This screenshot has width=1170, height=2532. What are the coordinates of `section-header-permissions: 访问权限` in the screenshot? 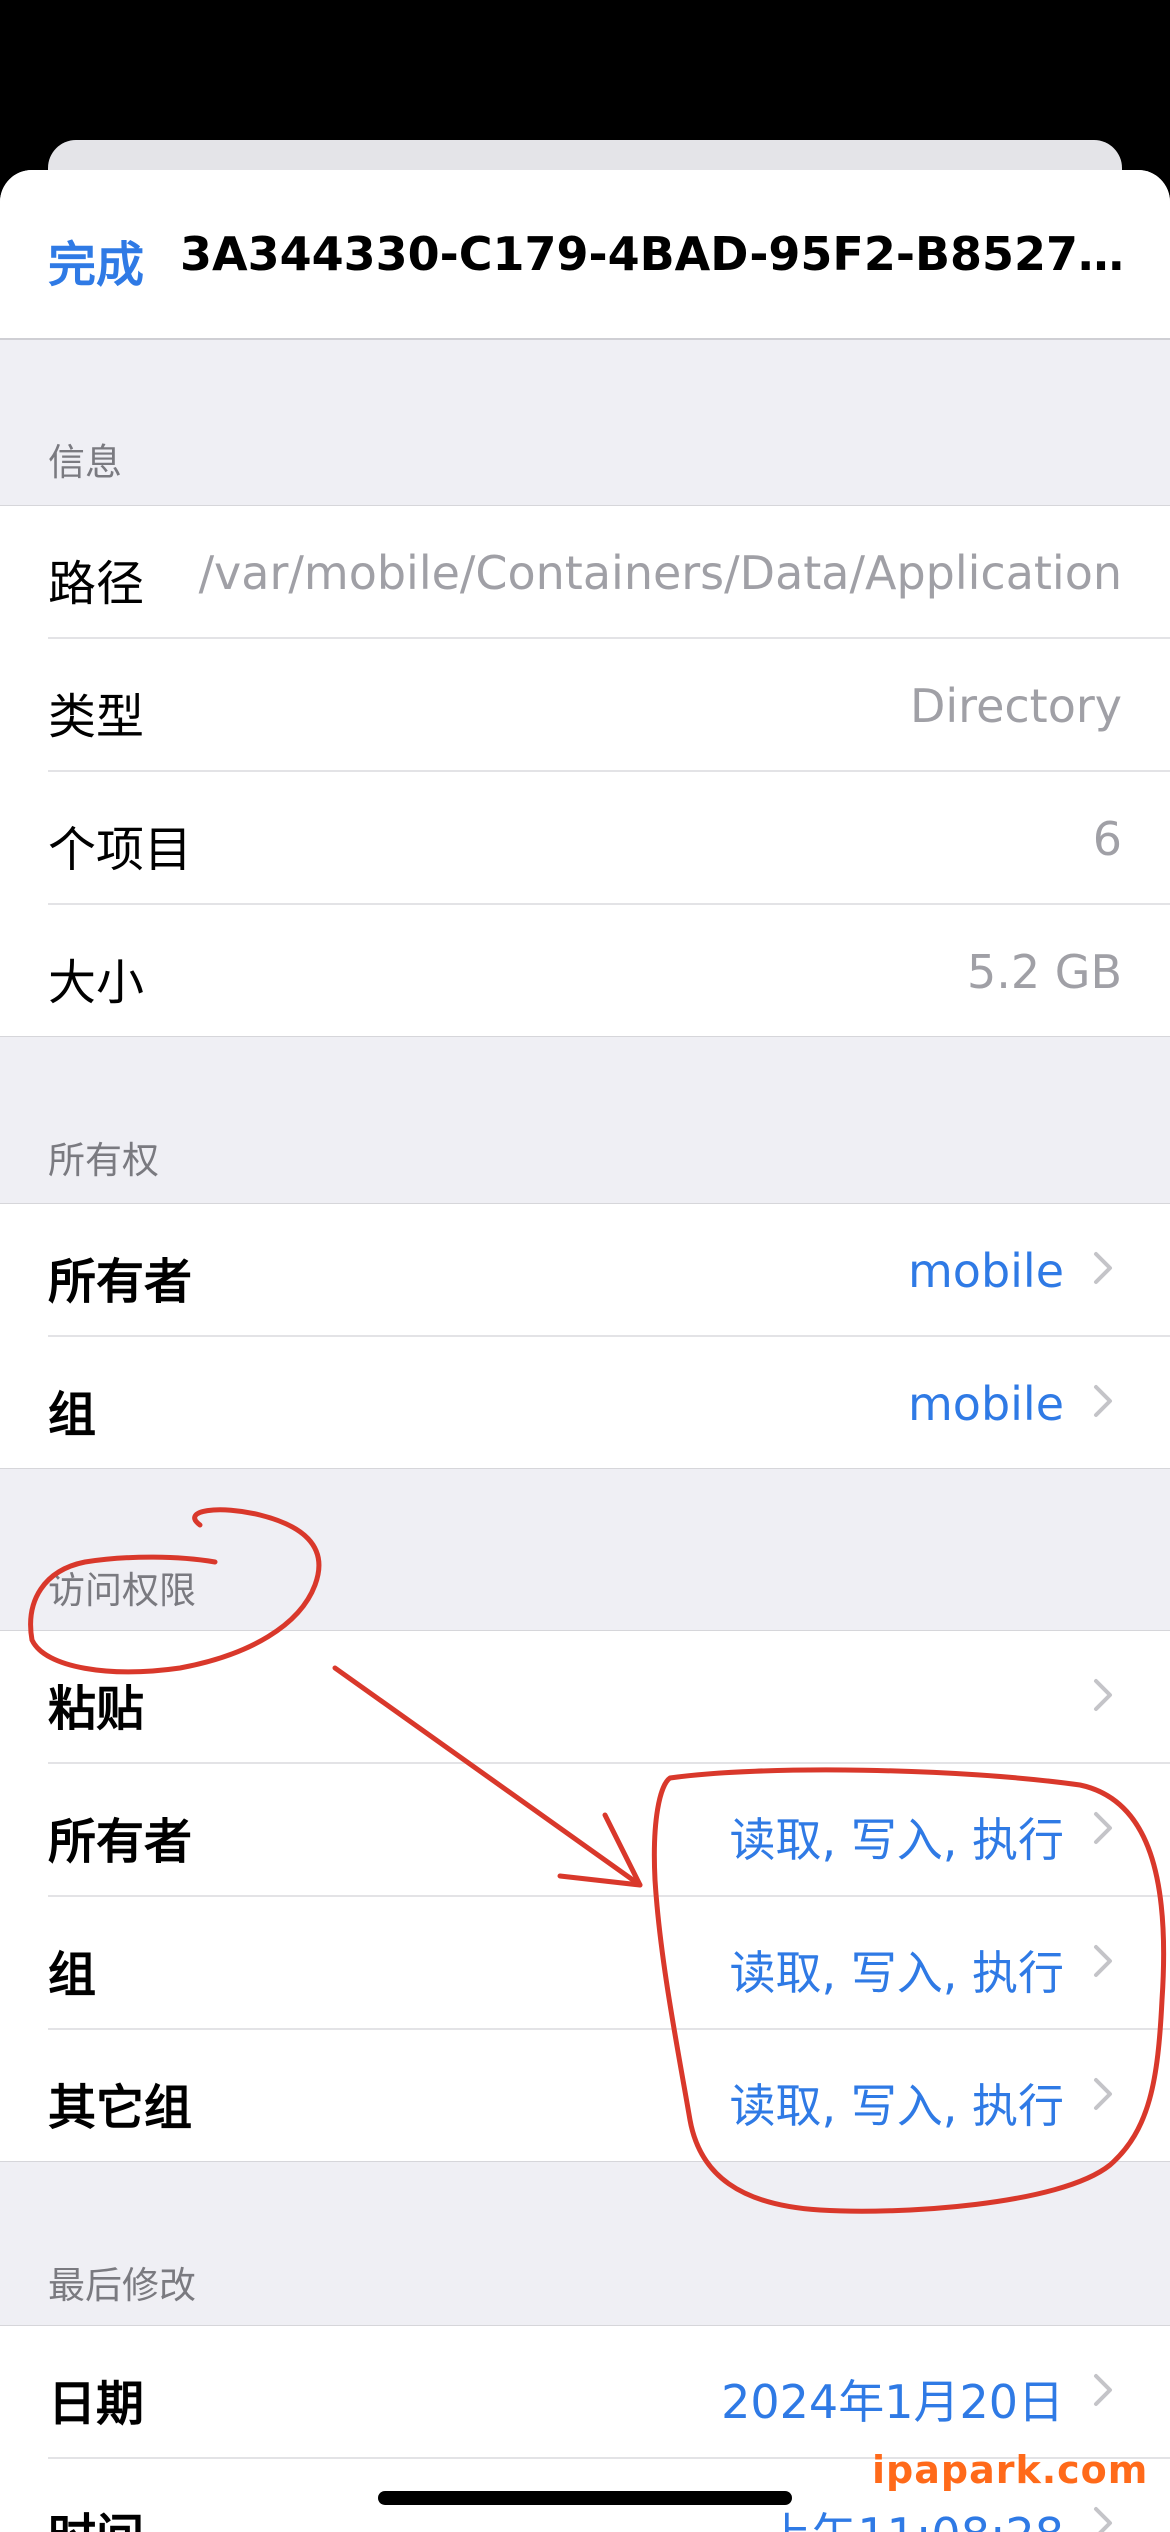 It's located at (122, 1590).